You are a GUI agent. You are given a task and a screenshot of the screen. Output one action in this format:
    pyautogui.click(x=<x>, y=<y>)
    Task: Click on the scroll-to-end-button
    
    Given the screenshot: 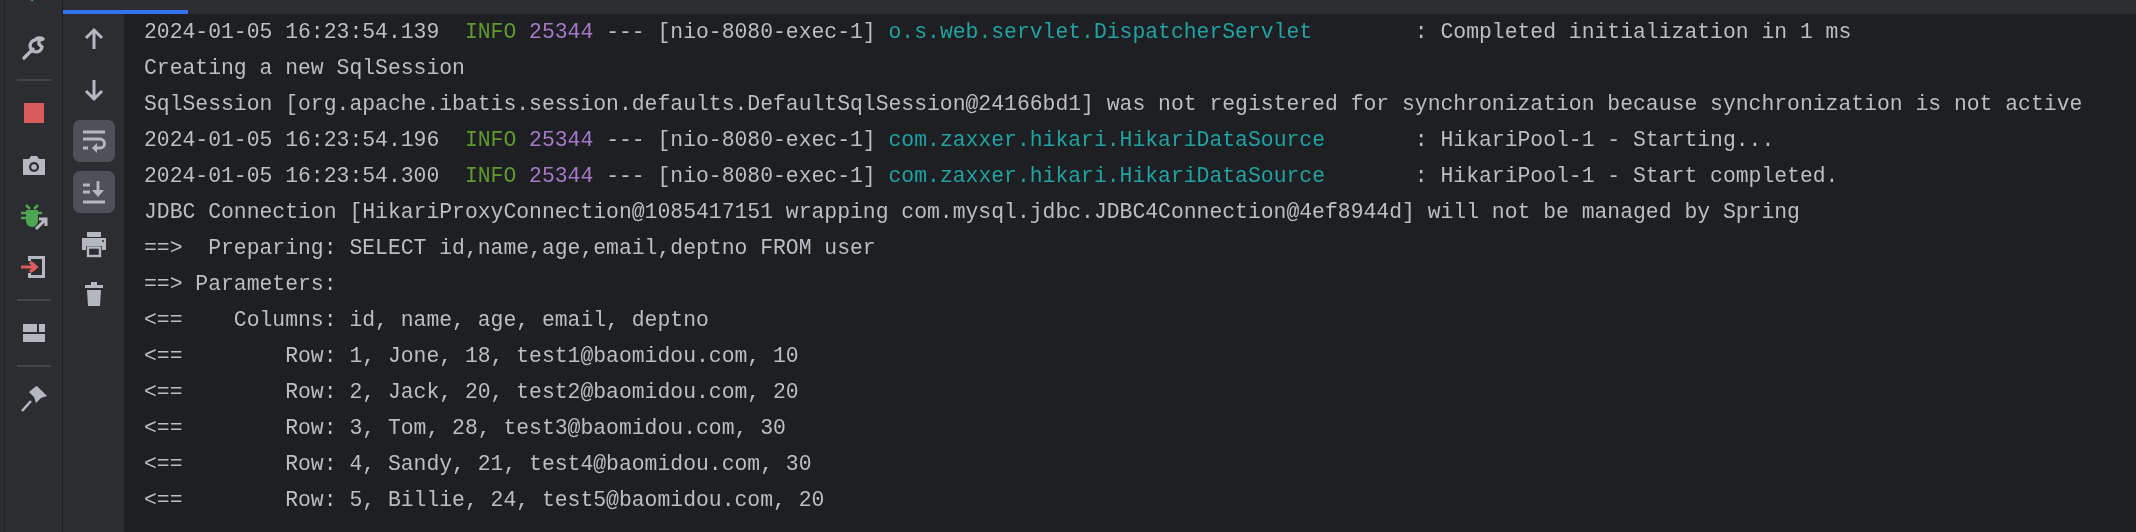 What is the action you would take?
    pyautogui.click(x=93, y=192)
    